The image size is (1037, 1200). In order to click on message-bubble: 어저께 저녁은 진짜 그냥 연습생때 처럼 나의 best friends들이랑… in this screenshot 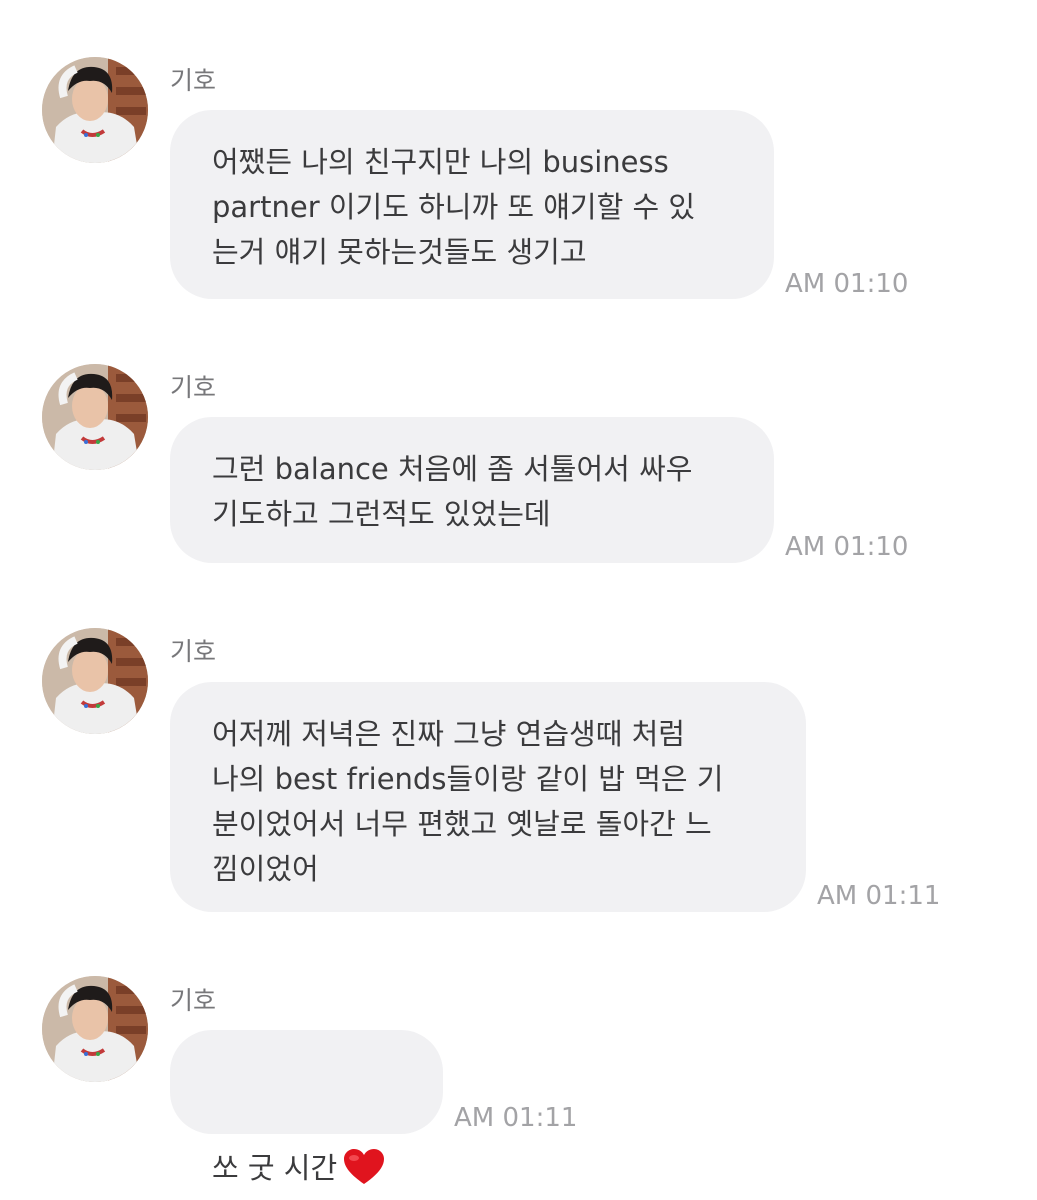, I will do `click(488, 797)`.